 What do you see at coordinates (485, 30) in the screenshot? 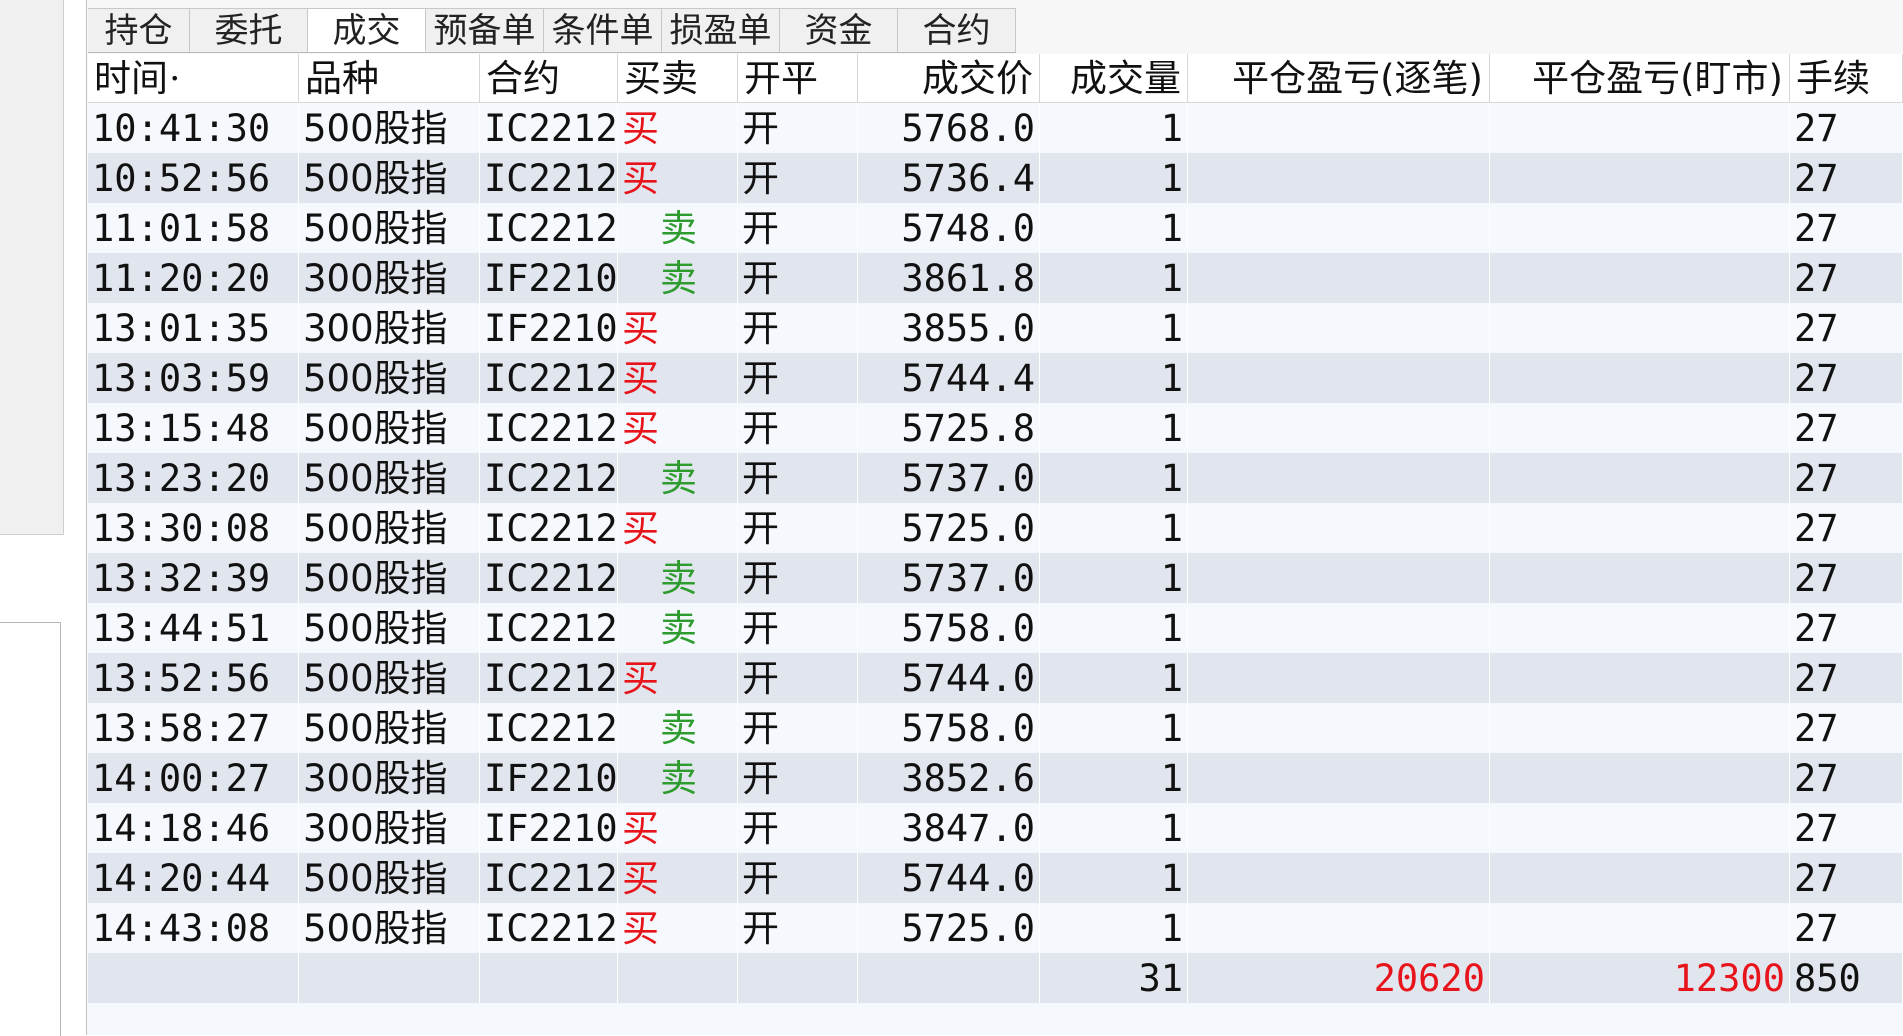
I see `tab-4: 预备单` at bounding box center [485, 30].